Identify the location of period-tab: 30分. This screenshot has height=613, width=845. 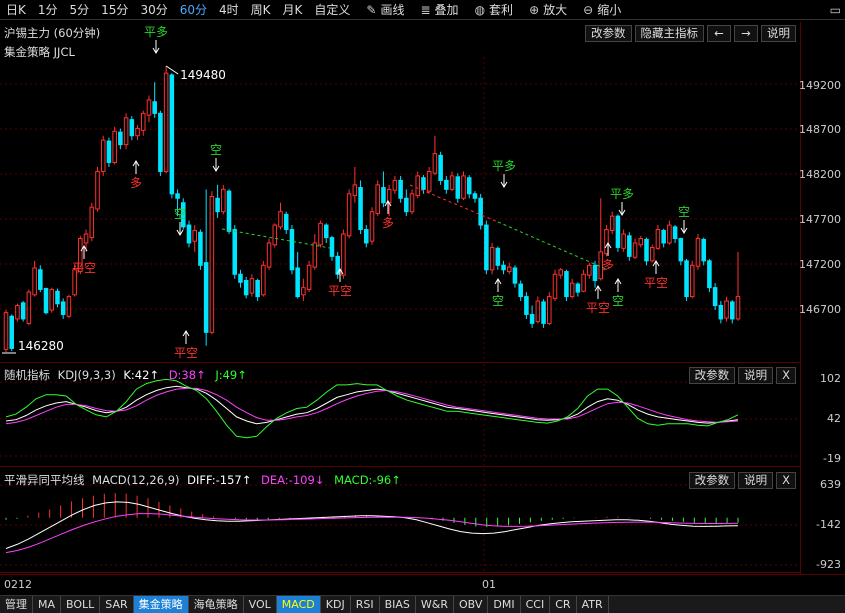
(153, 9).